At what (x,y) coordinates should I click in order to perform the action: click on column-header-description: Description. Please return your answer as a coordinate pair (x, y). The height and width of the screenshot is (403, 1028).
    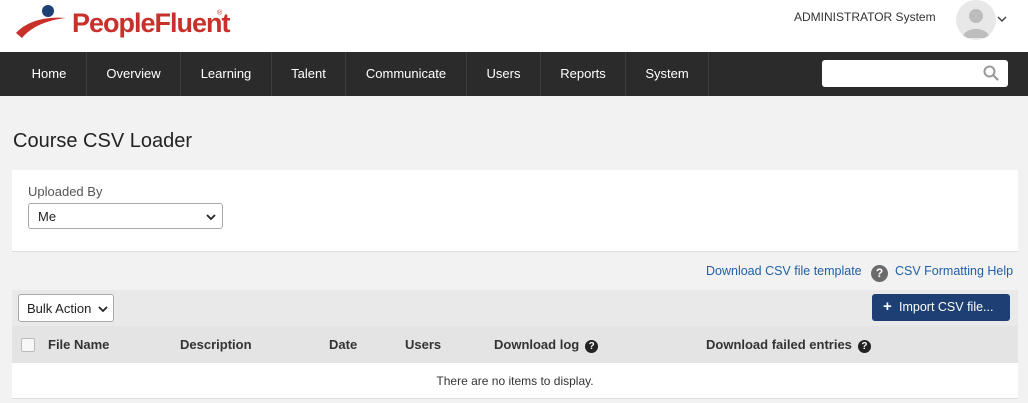
    Looking at the image, I should click on (216, 344).